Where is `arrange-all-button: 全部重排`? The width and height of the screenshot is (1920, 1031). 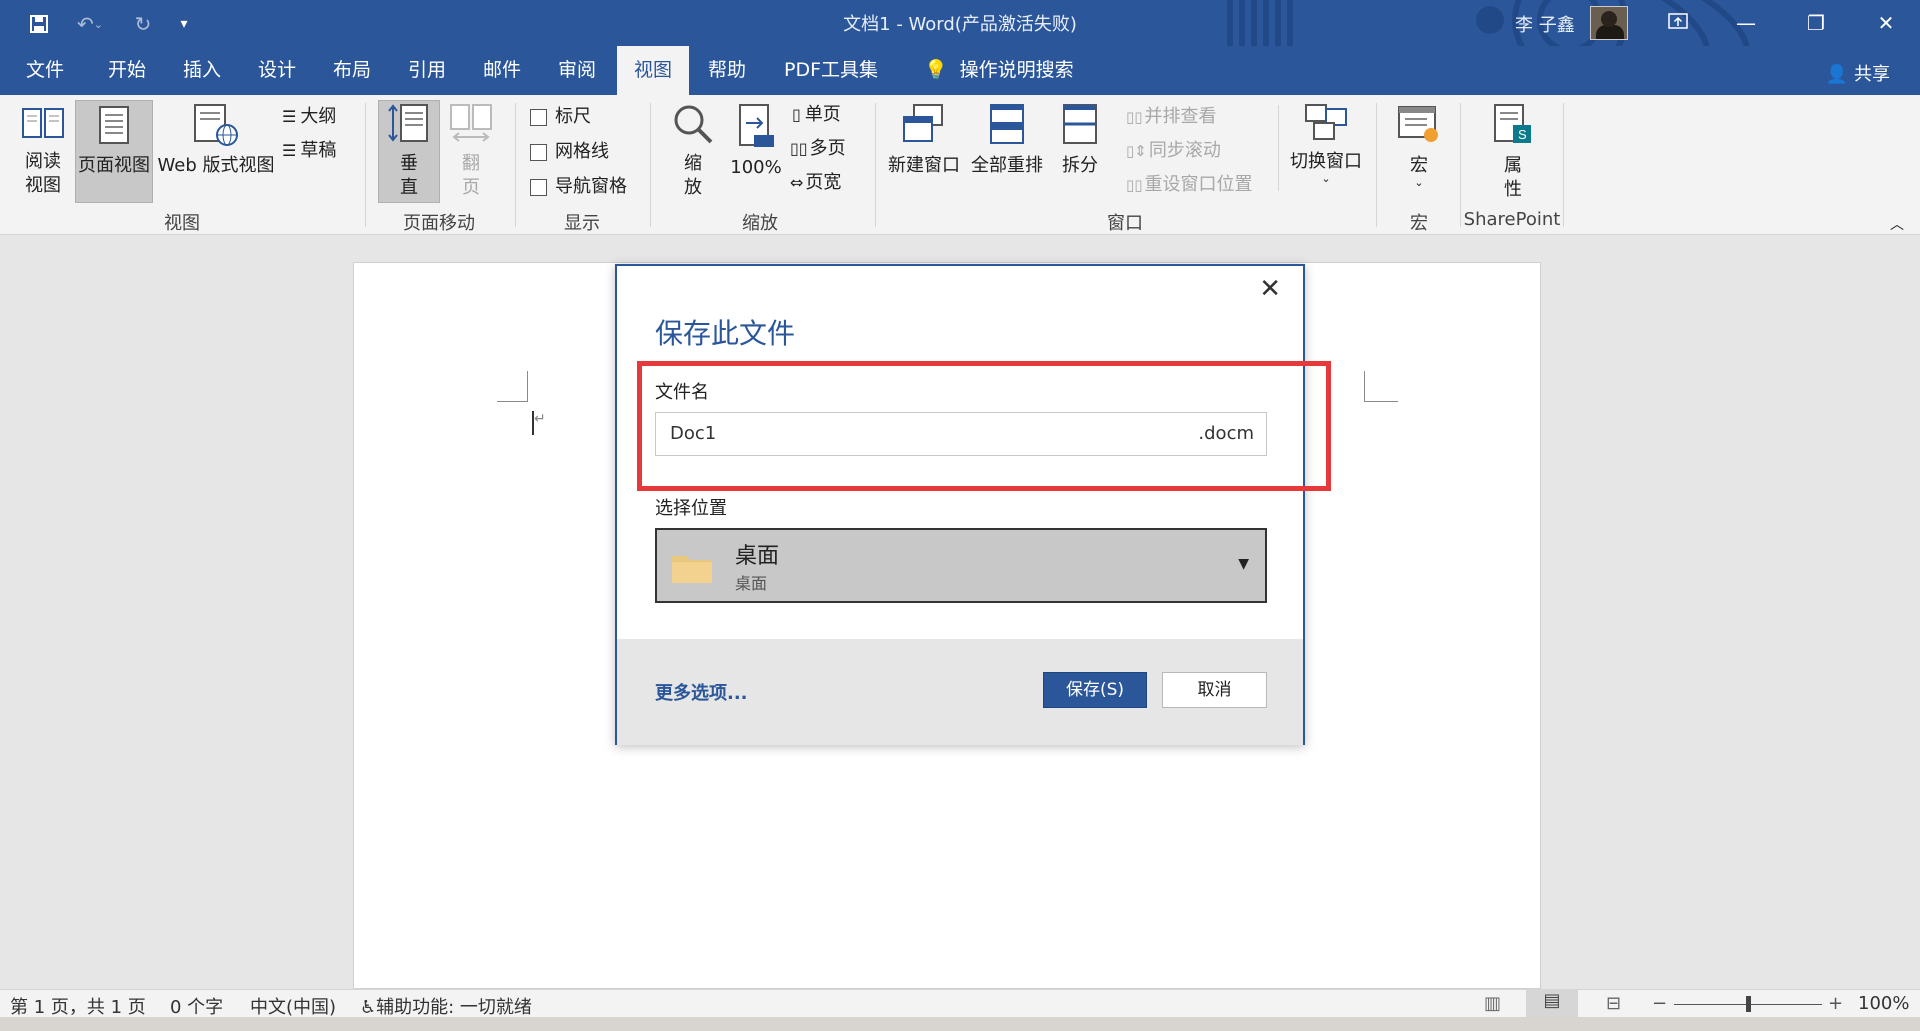
arrange-all-button: 全部重排 is located at coordinates (1007, 153).